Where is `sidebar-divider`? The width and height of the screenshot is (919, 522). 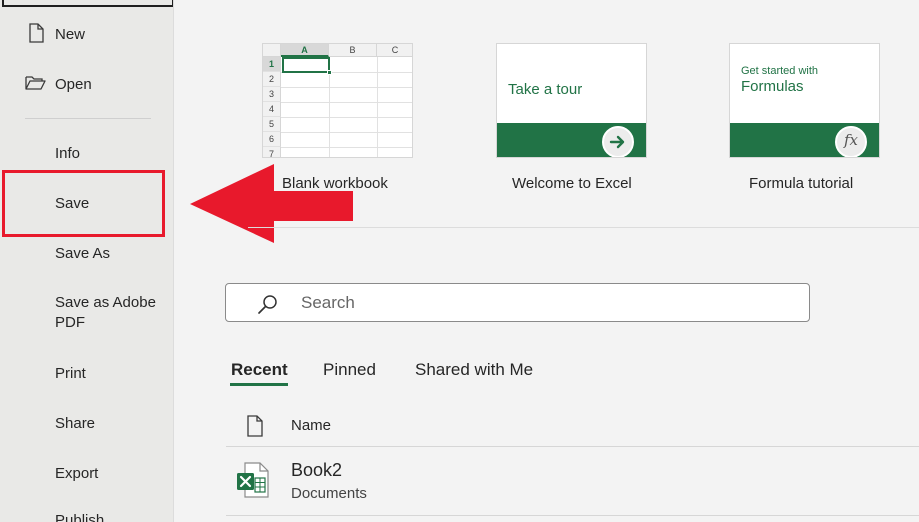
sidebar-divider is located at coordinates (88, 118).